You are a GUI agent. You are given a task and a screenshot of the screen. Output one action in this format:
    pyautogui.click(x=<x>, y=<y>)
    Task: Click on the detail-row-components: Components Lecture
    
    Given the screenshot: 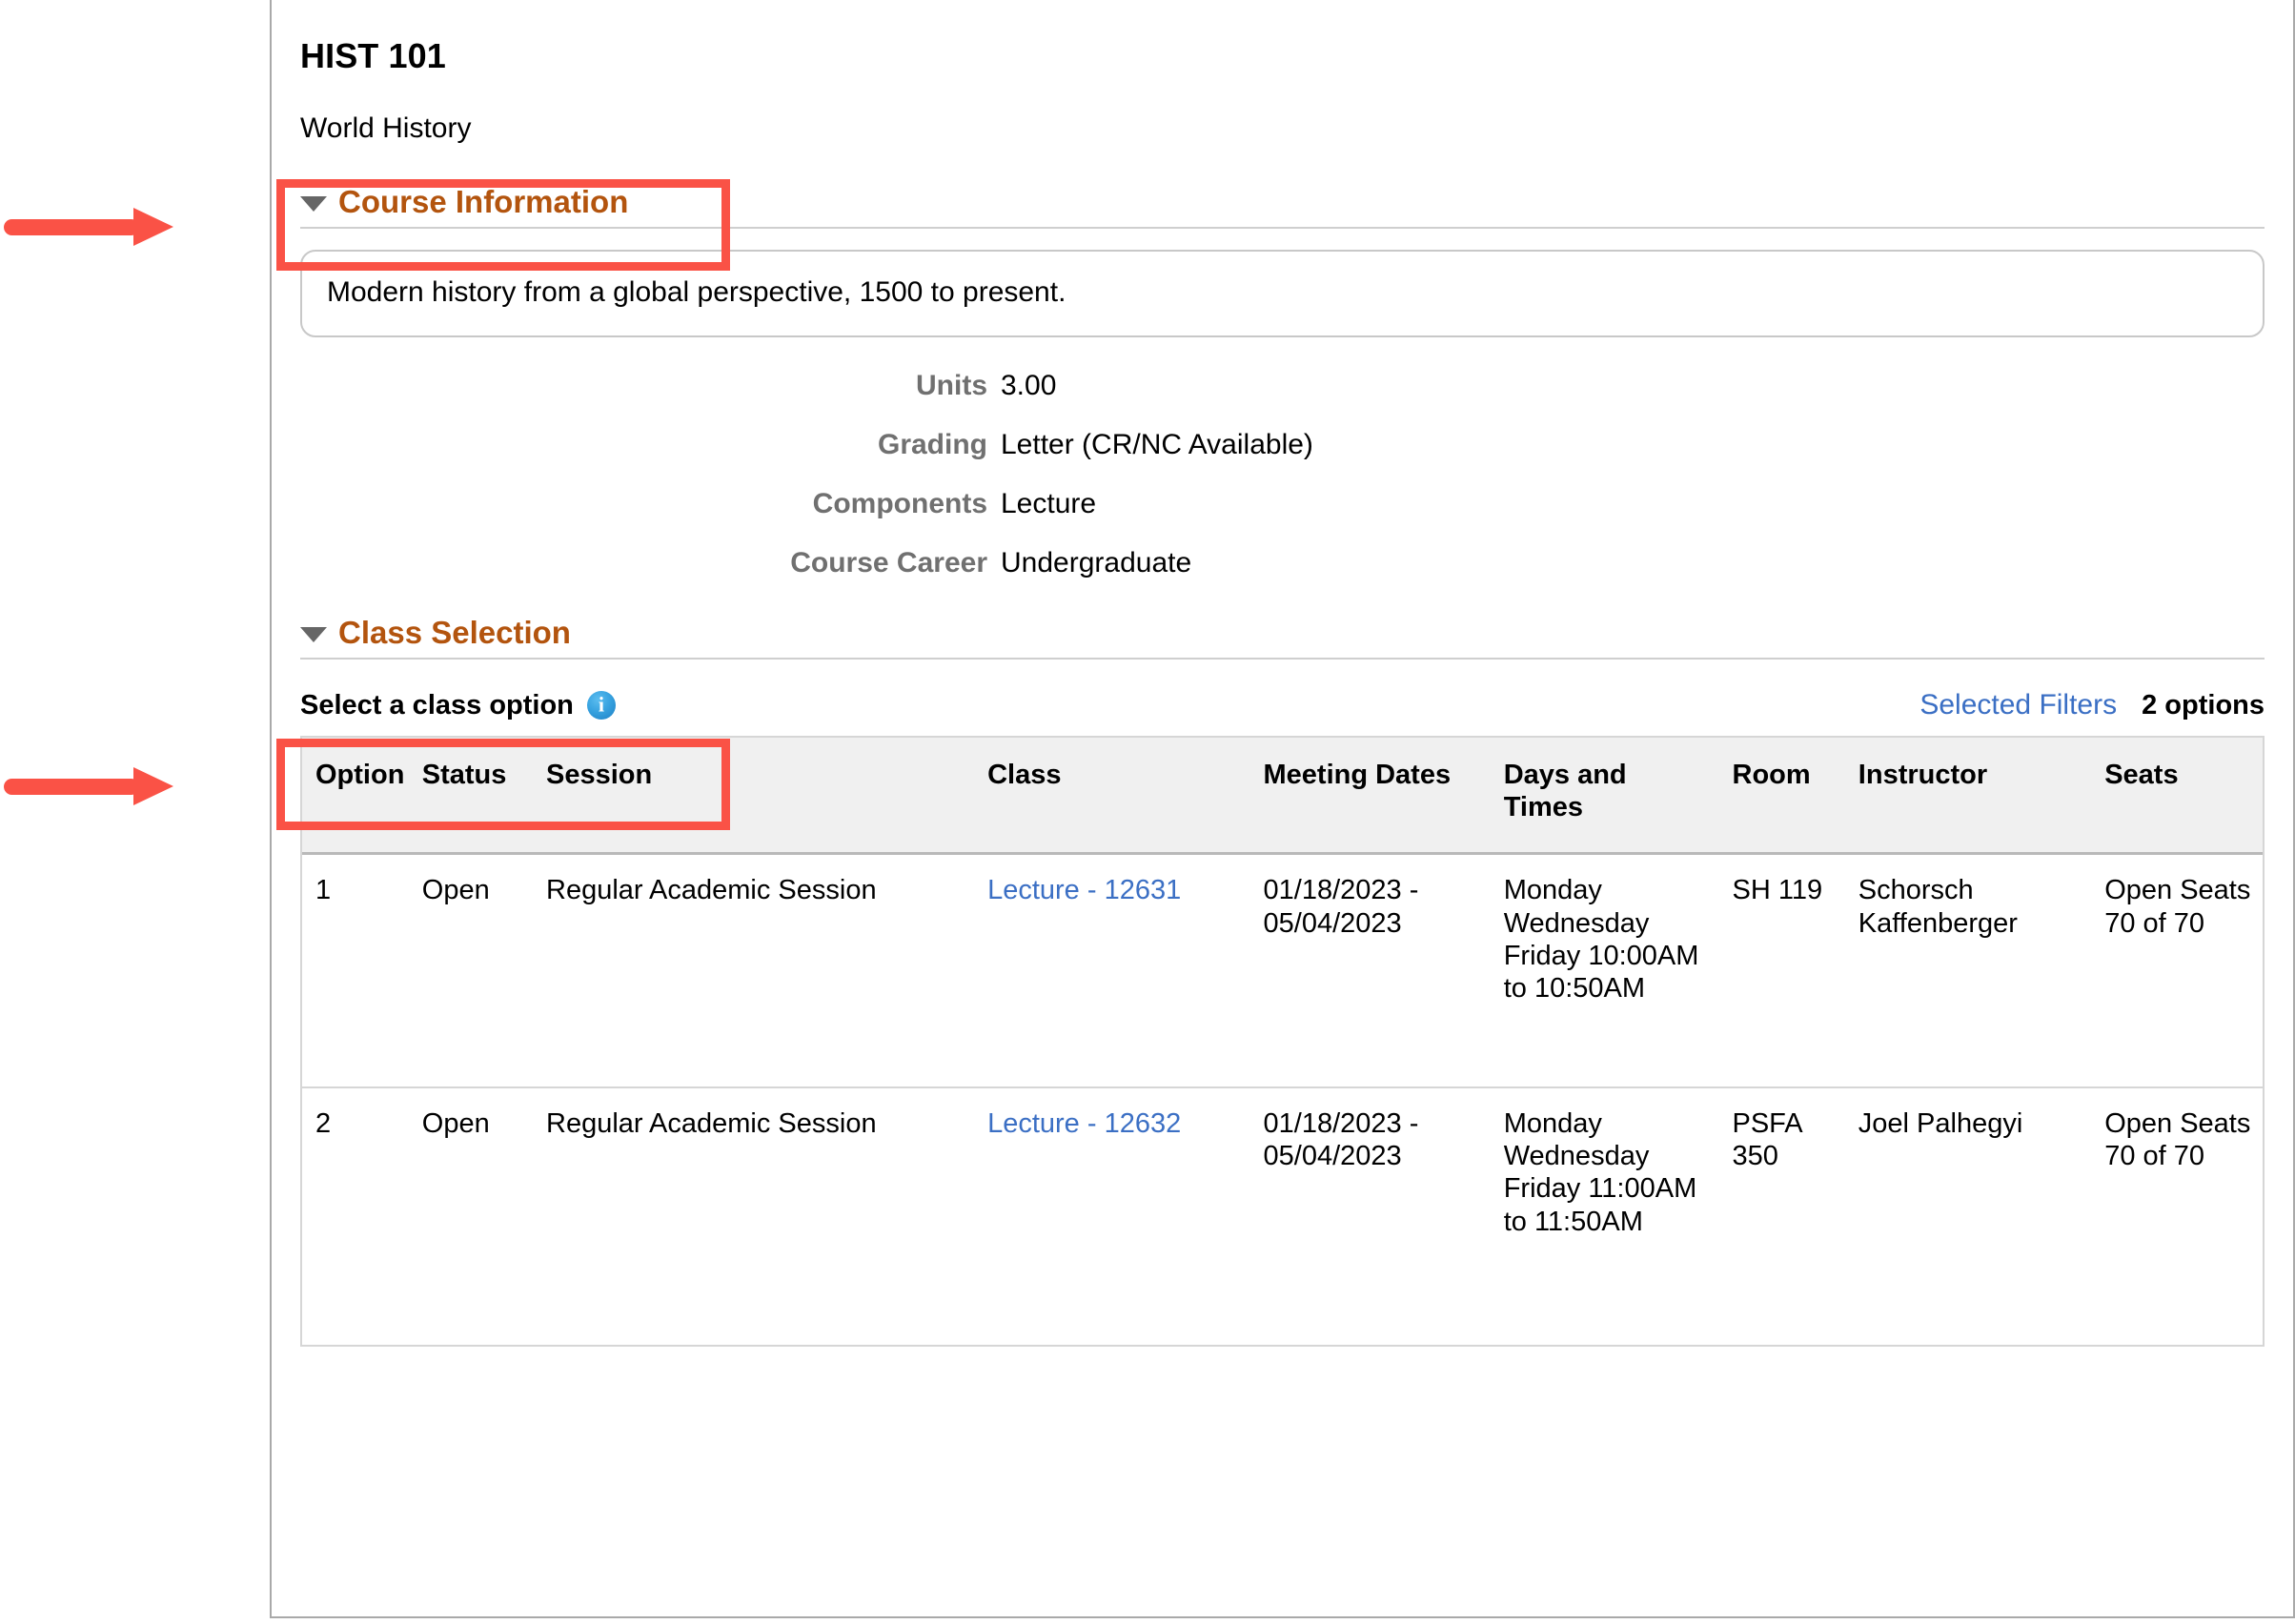 What is the action you would take?
    pyautogui.click(x=1282, y=504)
    